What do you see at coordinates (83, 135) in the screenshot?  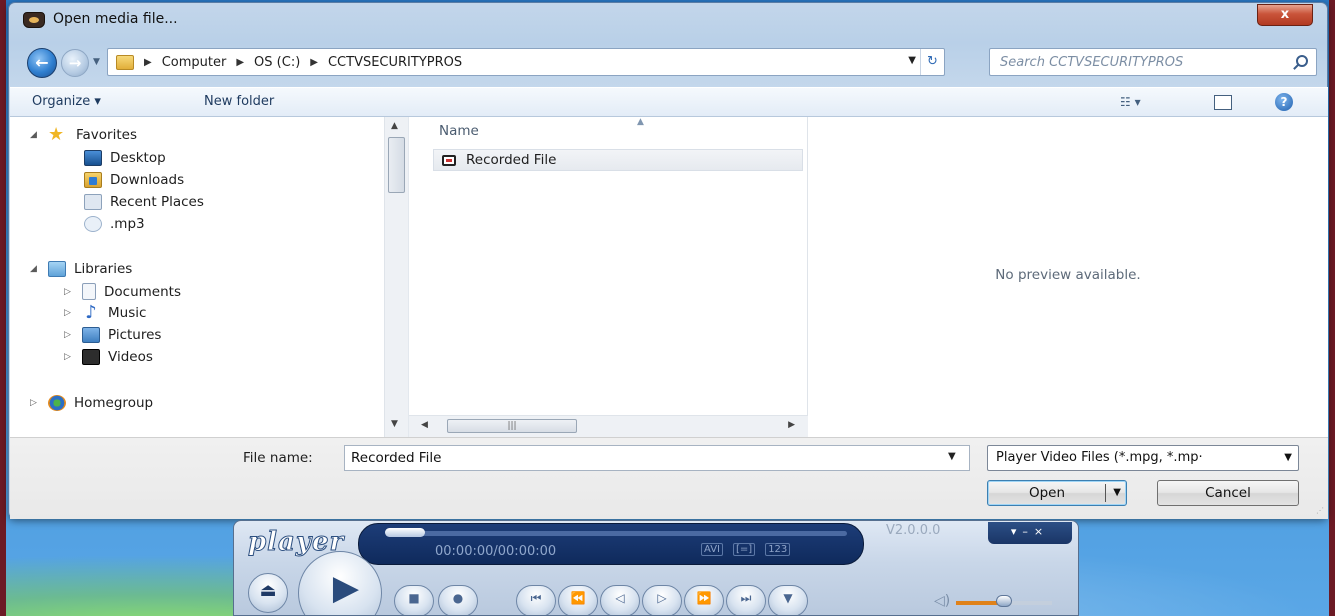 I see `tree-favorites: ◢ ★ Favorites` at bounding box center [83, 135].